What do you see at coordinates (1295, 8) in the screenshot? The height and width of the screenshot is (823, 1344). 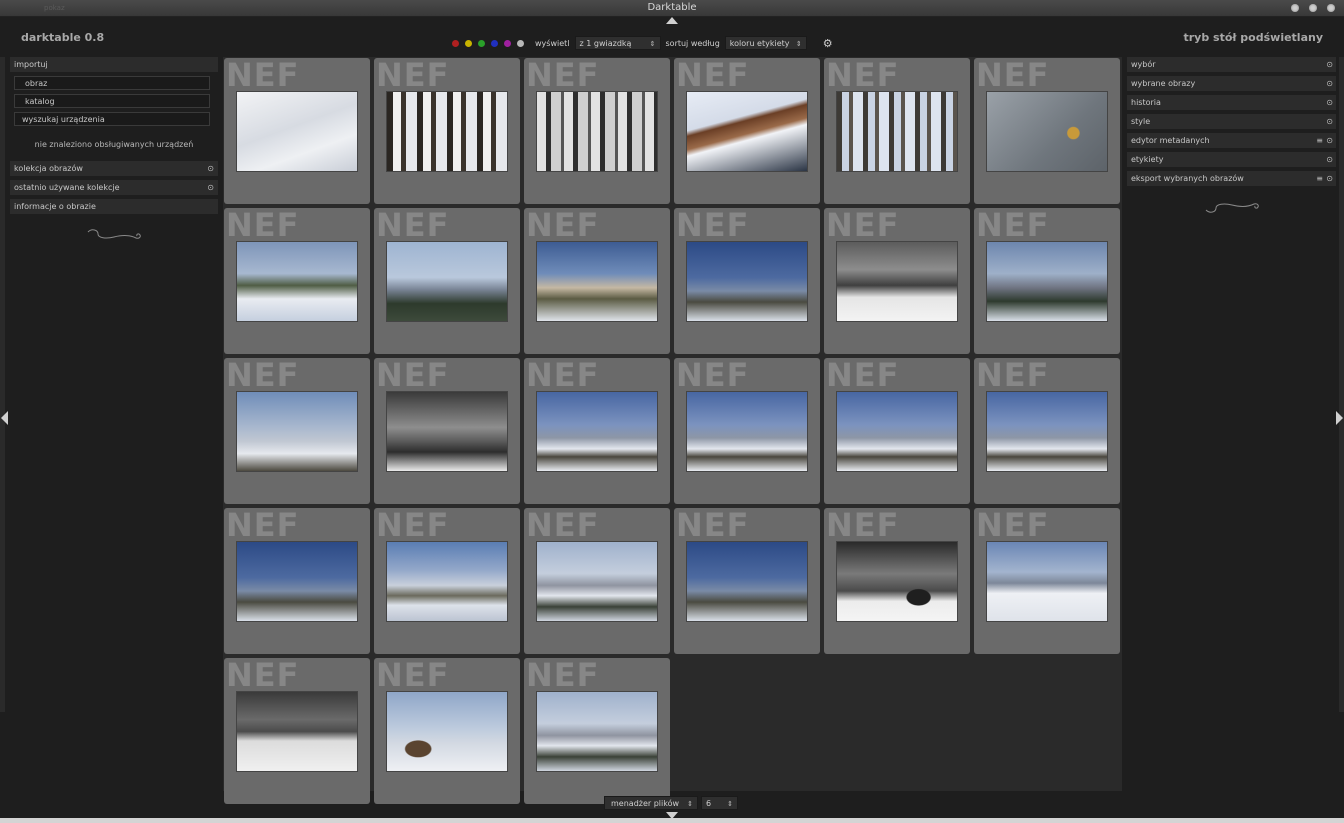 I see `minimize-button` at bounding box center [1295, 8].